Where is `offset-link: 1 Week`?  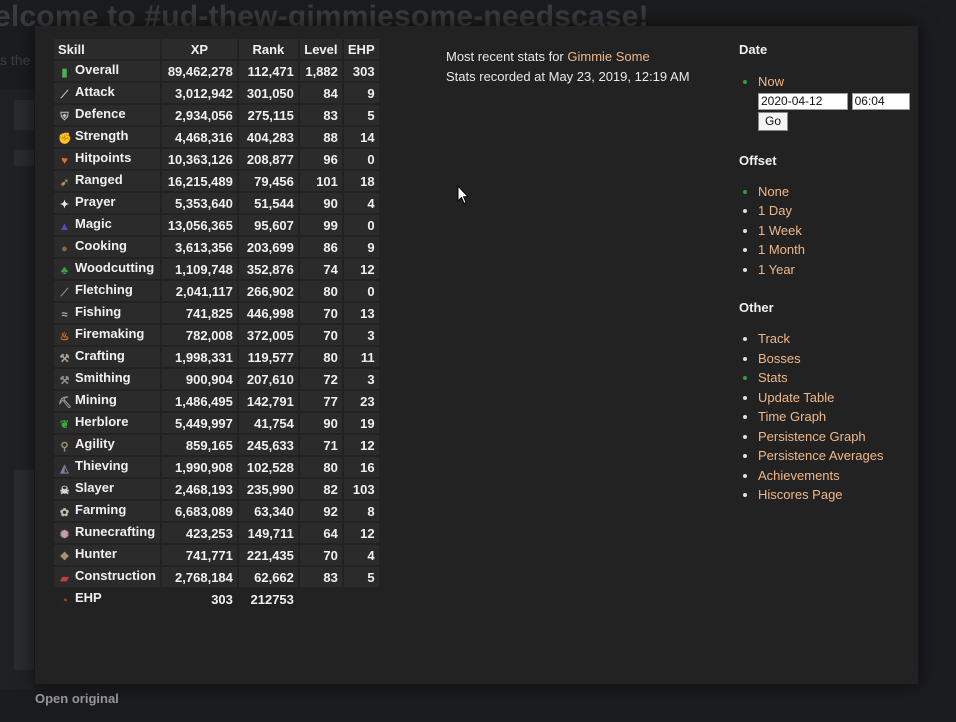 offset-link: 1 Week is located at coordinates (780, 230).